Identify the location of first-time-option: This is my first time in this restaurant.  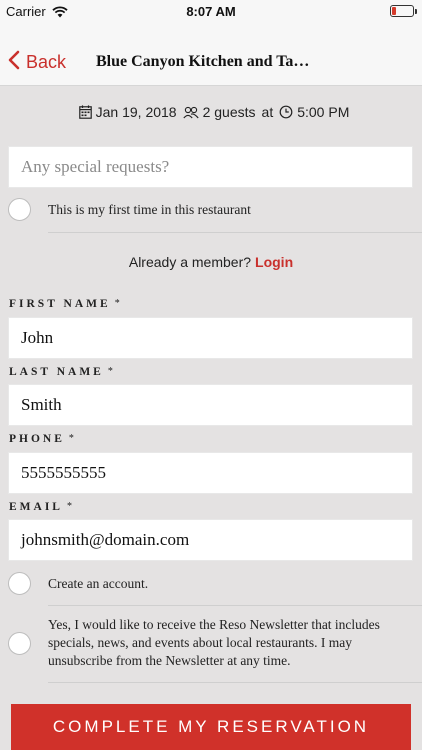
(215, 209).